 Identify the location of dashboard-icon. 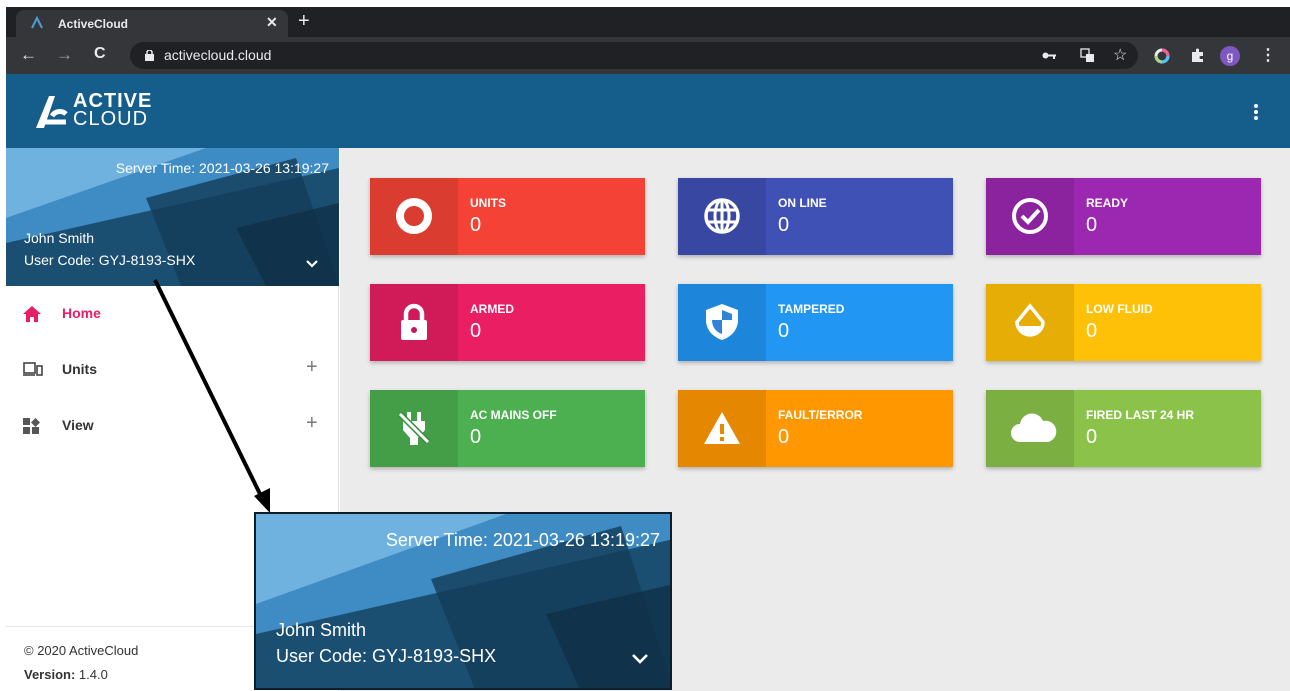
(31, 426).